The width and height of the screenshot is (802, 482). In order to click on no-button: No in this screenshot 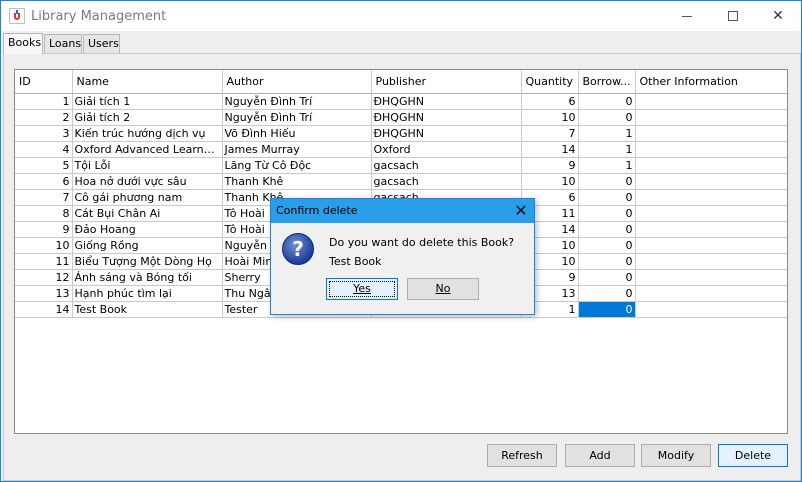, I will do `click(443, 289)`.